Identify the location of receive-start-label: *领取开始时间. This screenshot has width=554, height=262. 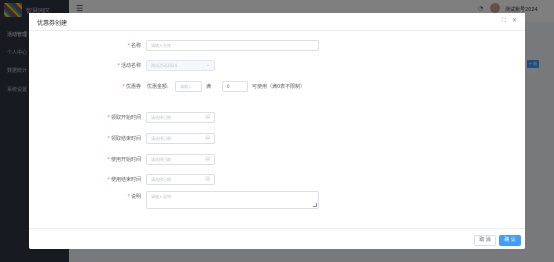
(124, 118).